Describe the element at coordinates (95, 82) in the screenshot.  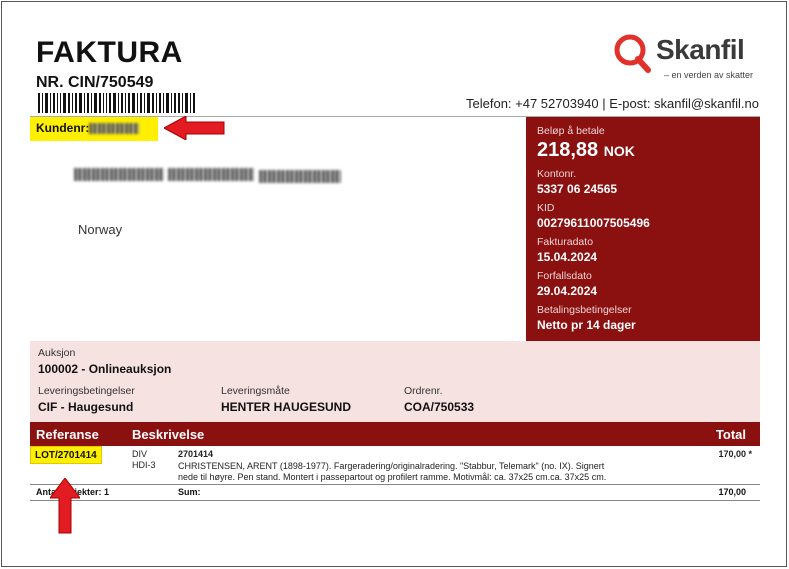
I see `invoice-number: NR. CIN/750549` at that location.